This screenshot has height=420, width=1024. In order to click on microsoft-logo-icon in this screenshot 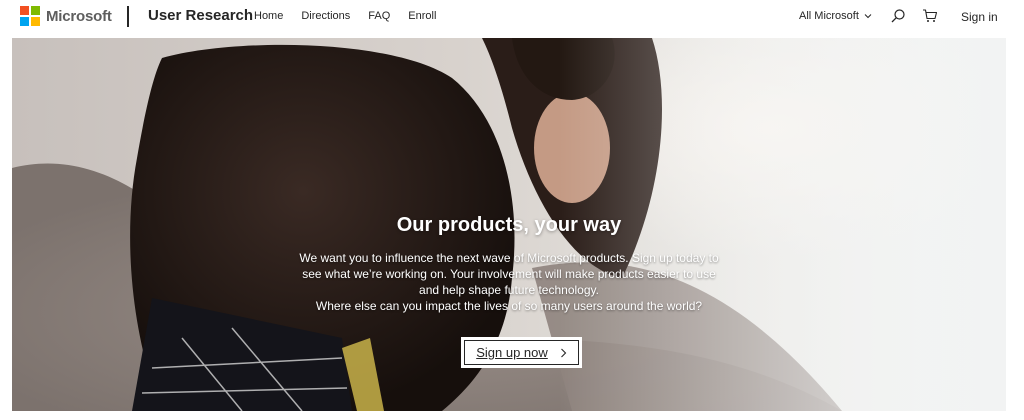, I will do `click(30, 16)`.